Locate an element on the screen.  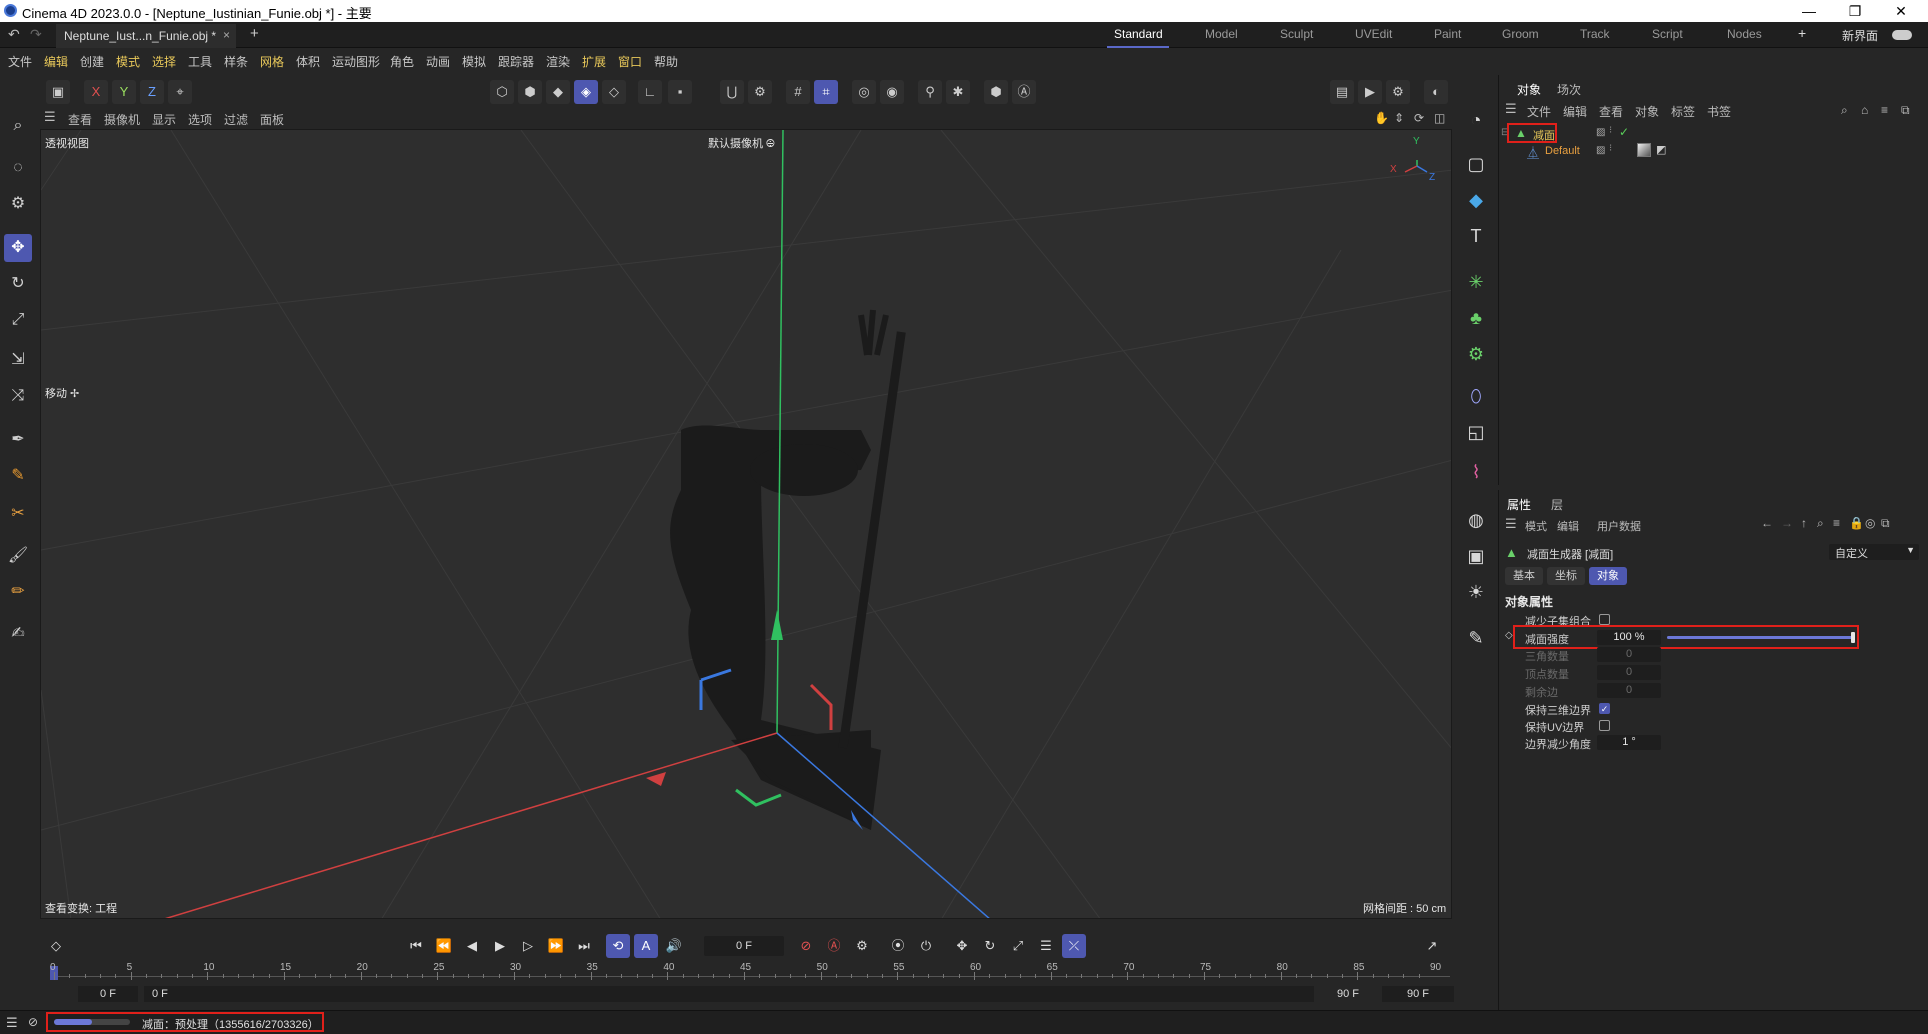
redshift-icon: ◐ is located at coordinates (1436, 92).